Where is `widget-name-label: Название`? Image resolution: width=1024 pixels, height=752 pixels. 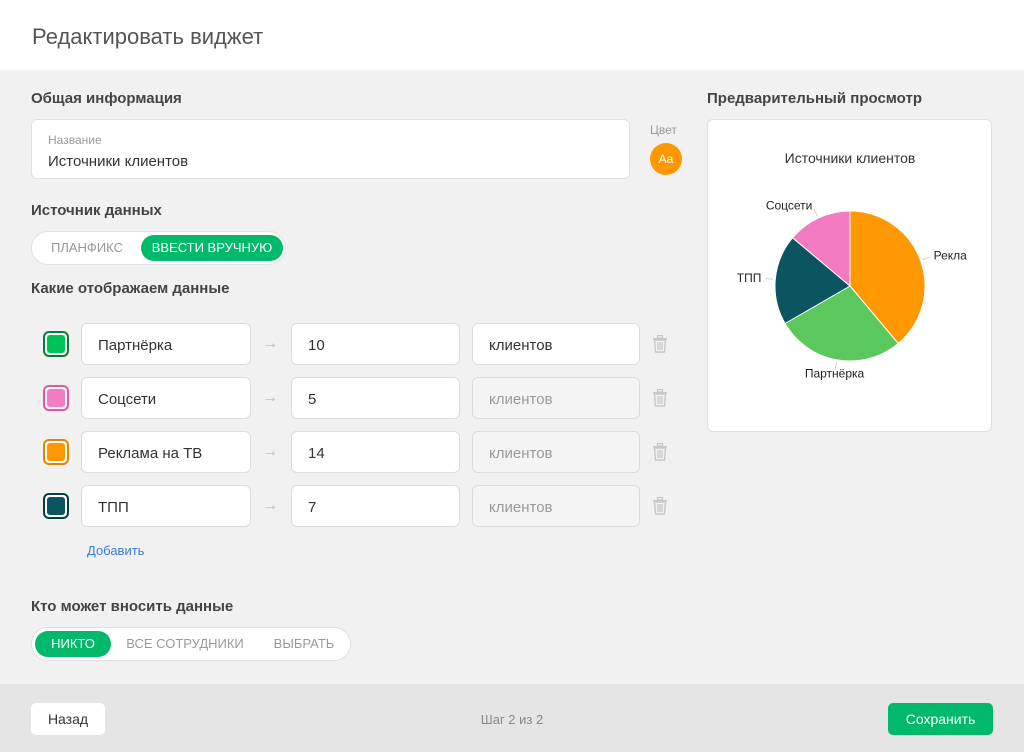 widget-name-label: Название is located at coordinates (75, 140).